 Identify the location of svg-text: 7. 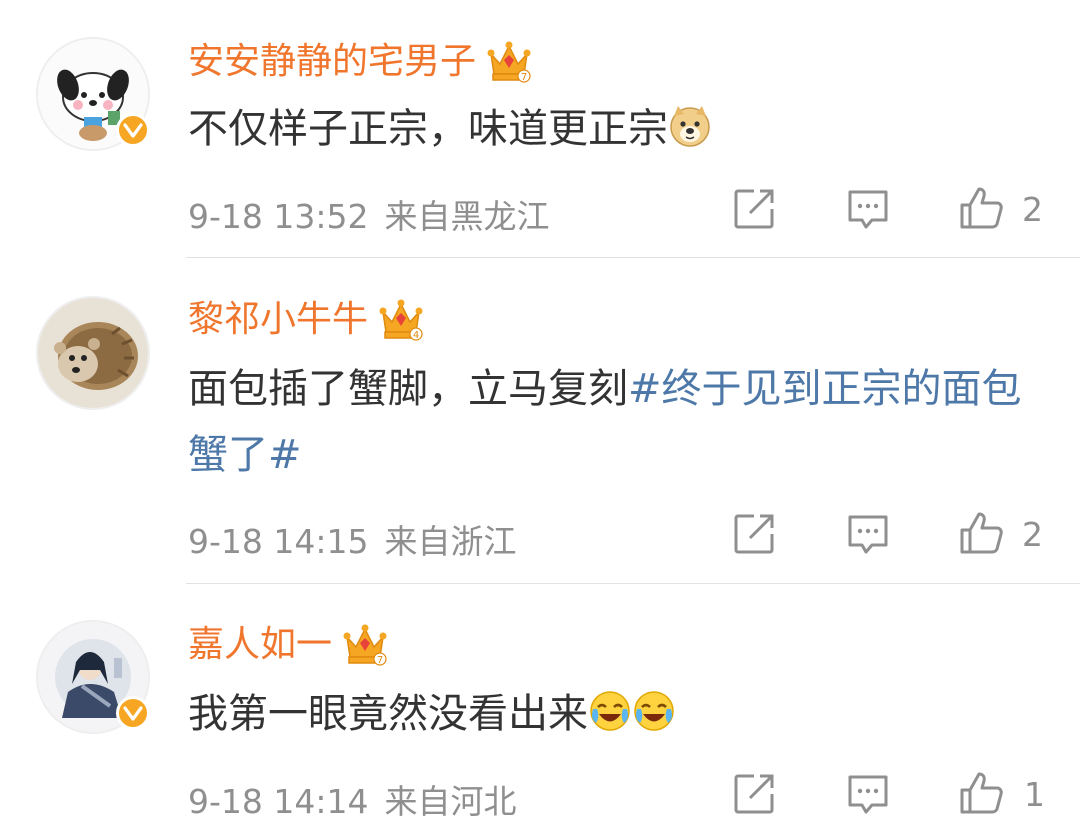
(380, 660).